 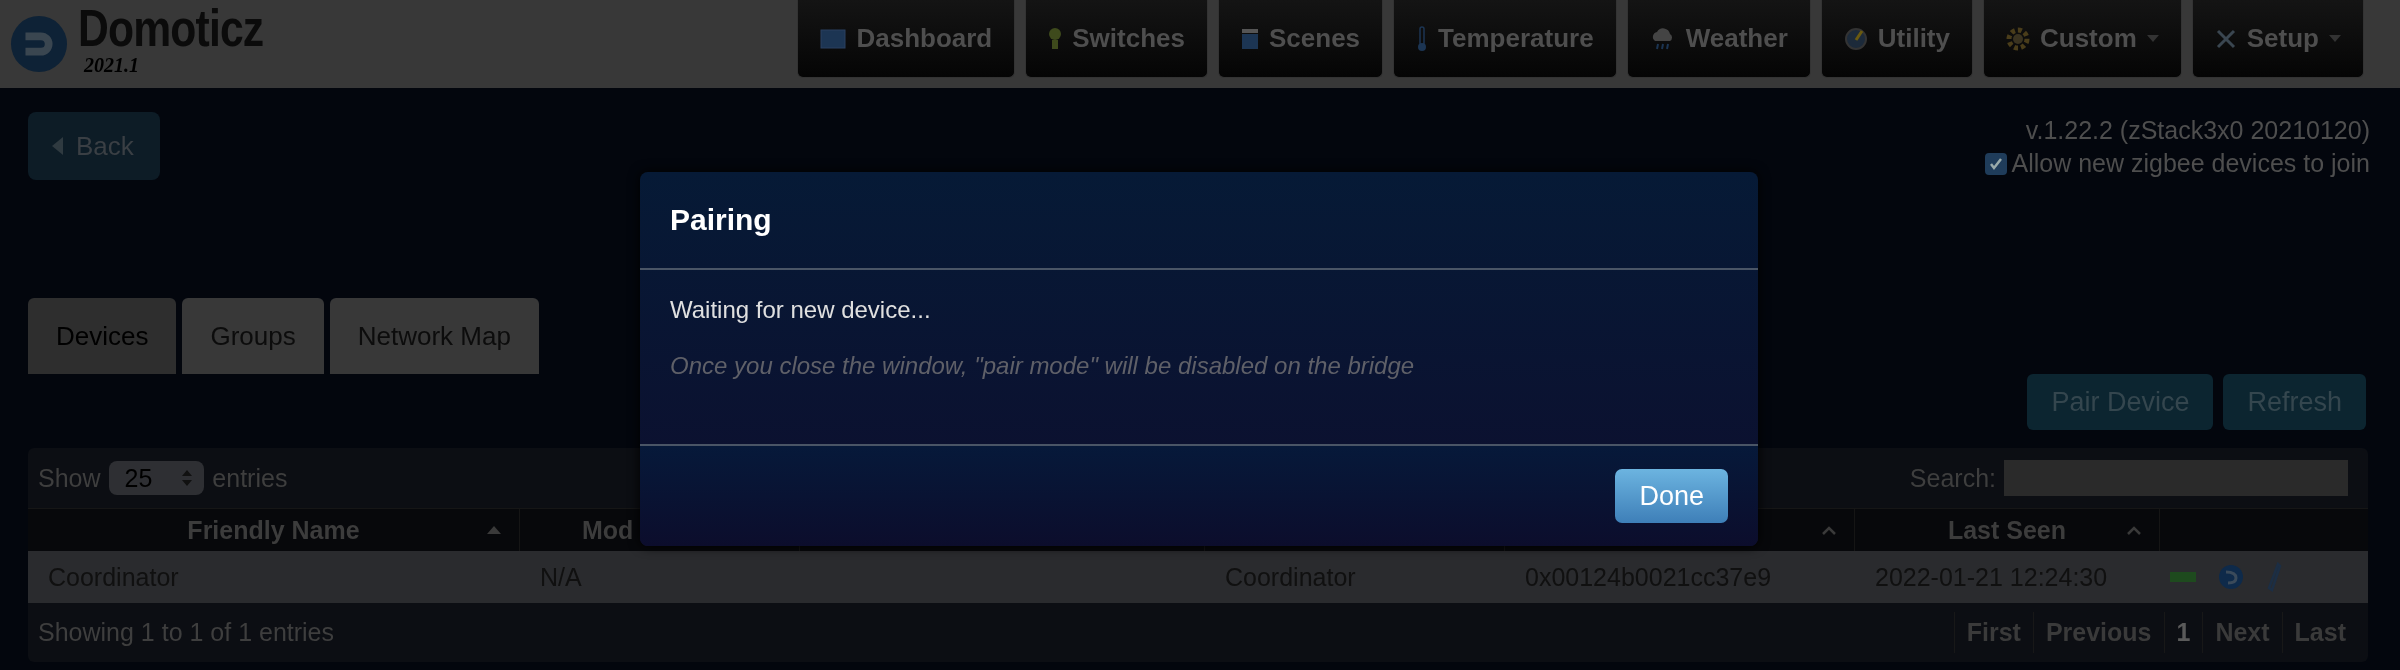 What do you see at coordinates (2082, 39) in the screenshot?
I see `nav-button: Custom` at bounding box center [2082, 39].